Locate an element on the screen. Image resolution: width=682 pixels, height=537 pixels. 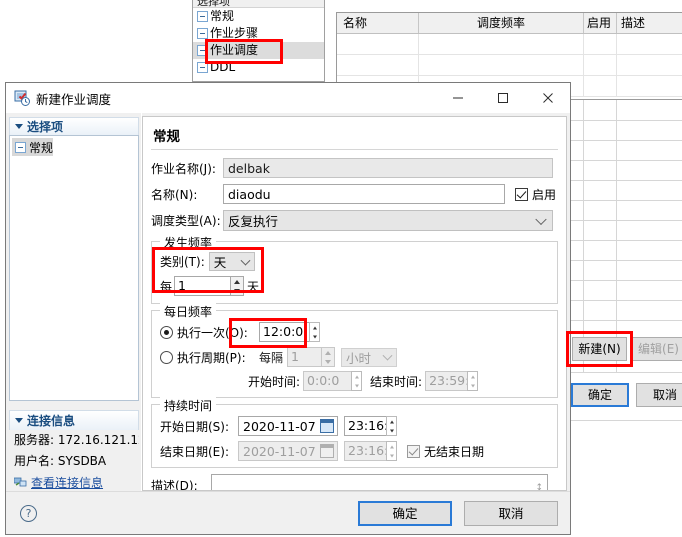
resize-handle-icon: ↕ is located at coordinates (539, 484).